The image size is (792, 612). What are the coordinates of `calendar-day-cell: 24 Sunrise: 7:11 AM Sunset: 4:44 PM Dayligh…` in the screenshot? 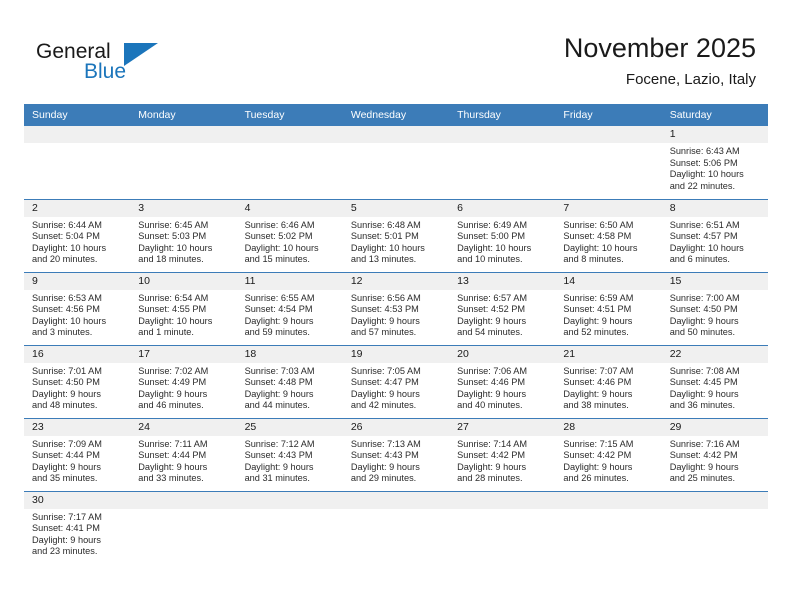 It's located at (183, 454).